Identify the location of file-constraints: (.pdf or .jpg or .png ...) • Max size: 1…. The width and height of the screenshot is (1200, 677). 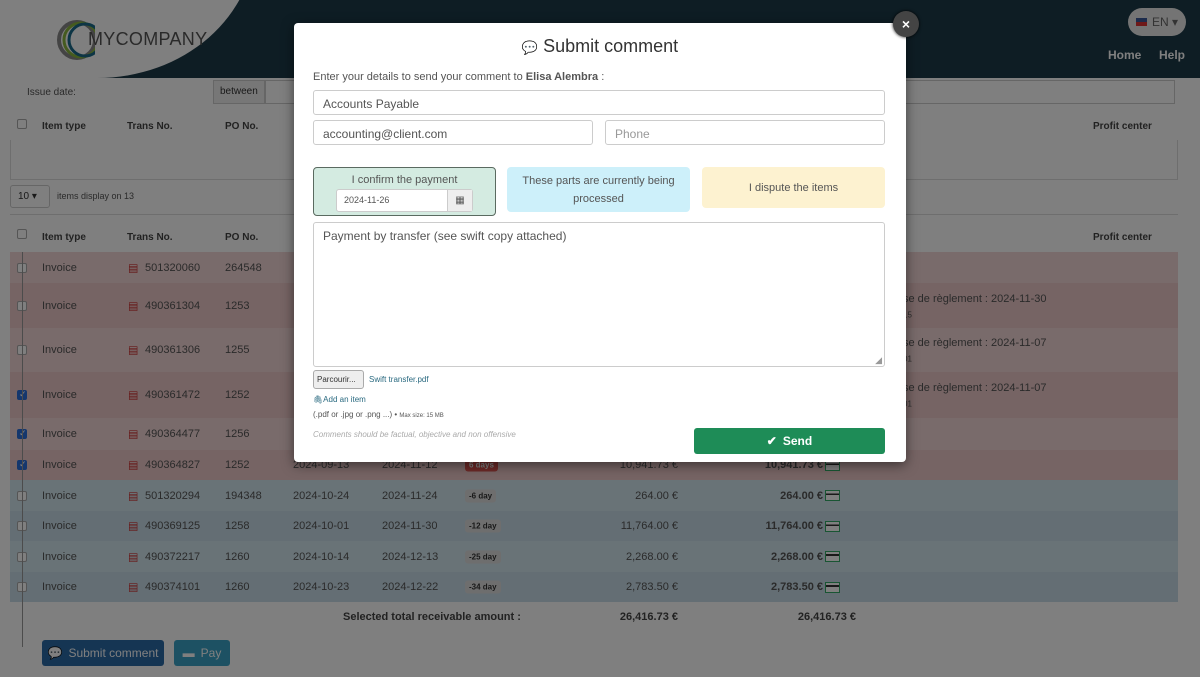
(378, 414).